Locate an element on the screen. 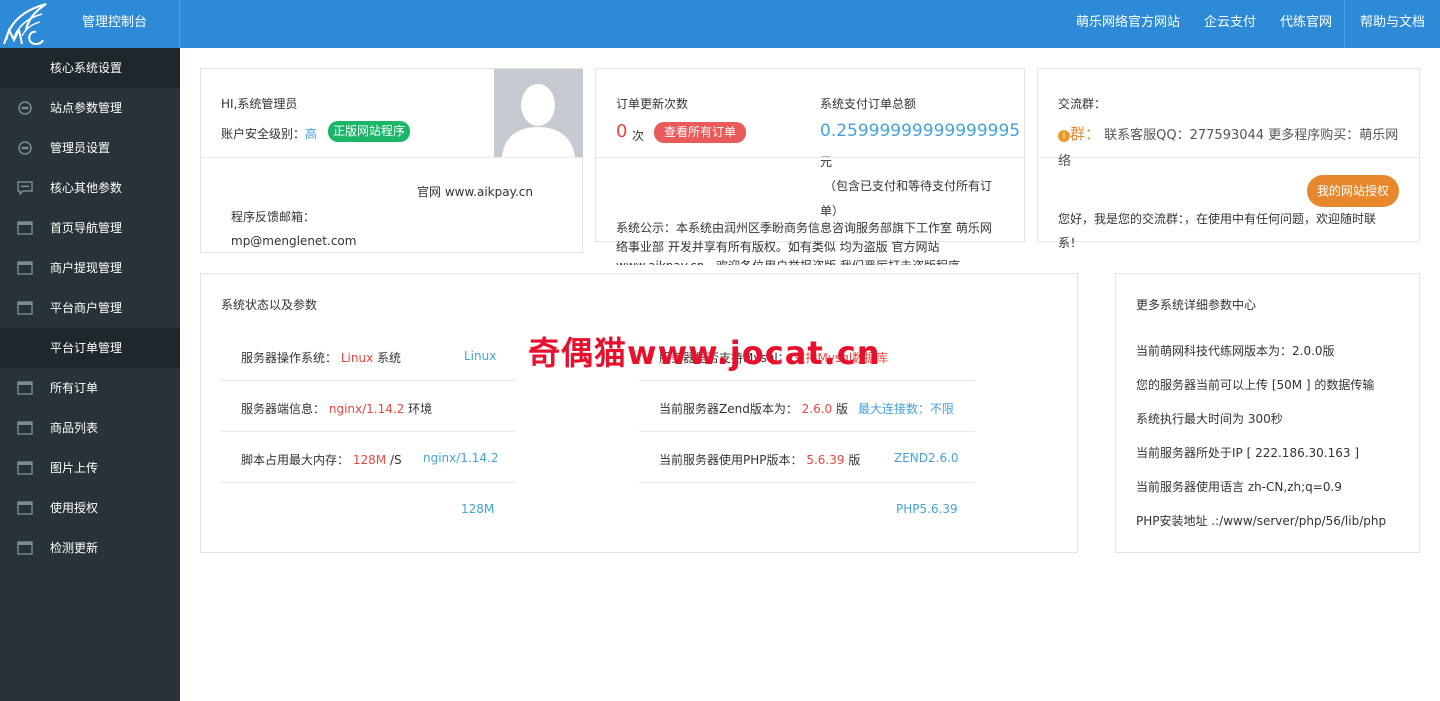 The image size is (1440, 701). order-total-note: （包含已支付和等待支付所有订 is located at coordinates (908, 186).